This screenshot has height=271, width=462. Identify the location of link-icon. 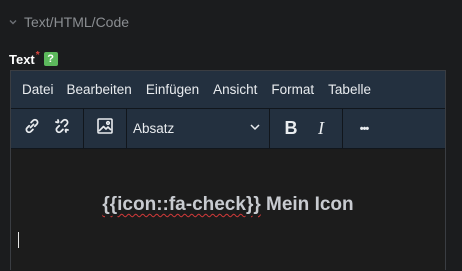
(32, 128).